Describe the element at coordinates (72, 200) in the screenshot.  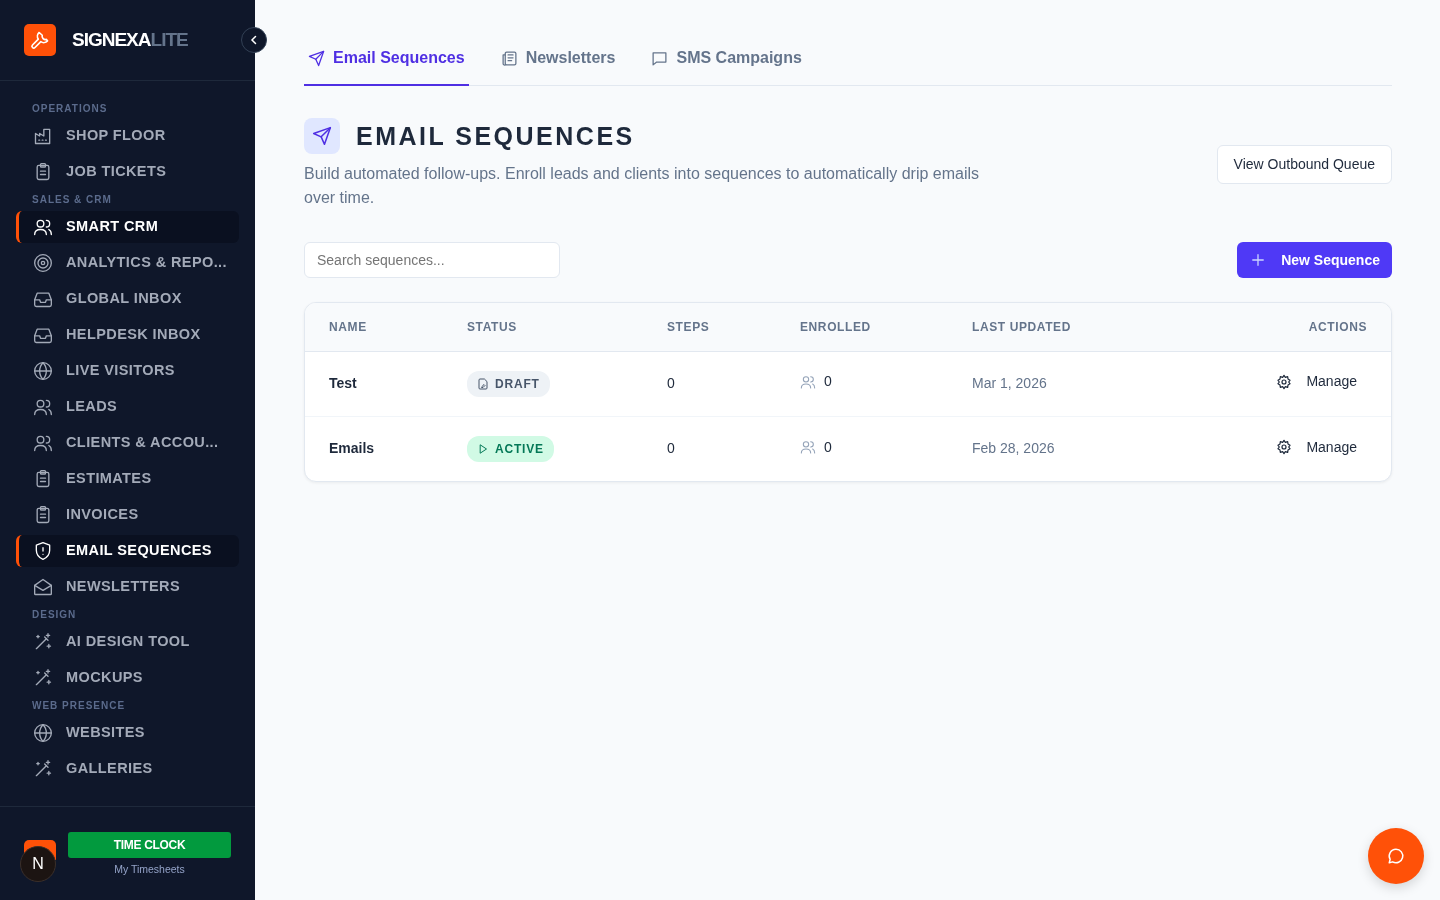
I see `section-heading: SALES & CRM` at that location.